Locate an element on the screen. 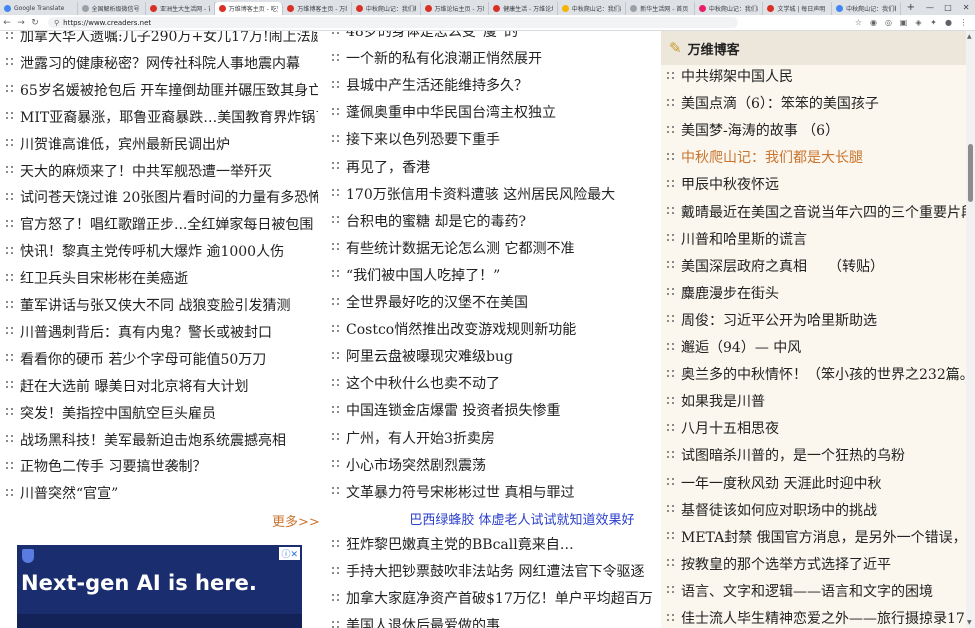 The height and width of the screenshot is (628, 975). headline-link: 一个新的私有化浪潮正悄然展开 is located at coordinates (492, 58).